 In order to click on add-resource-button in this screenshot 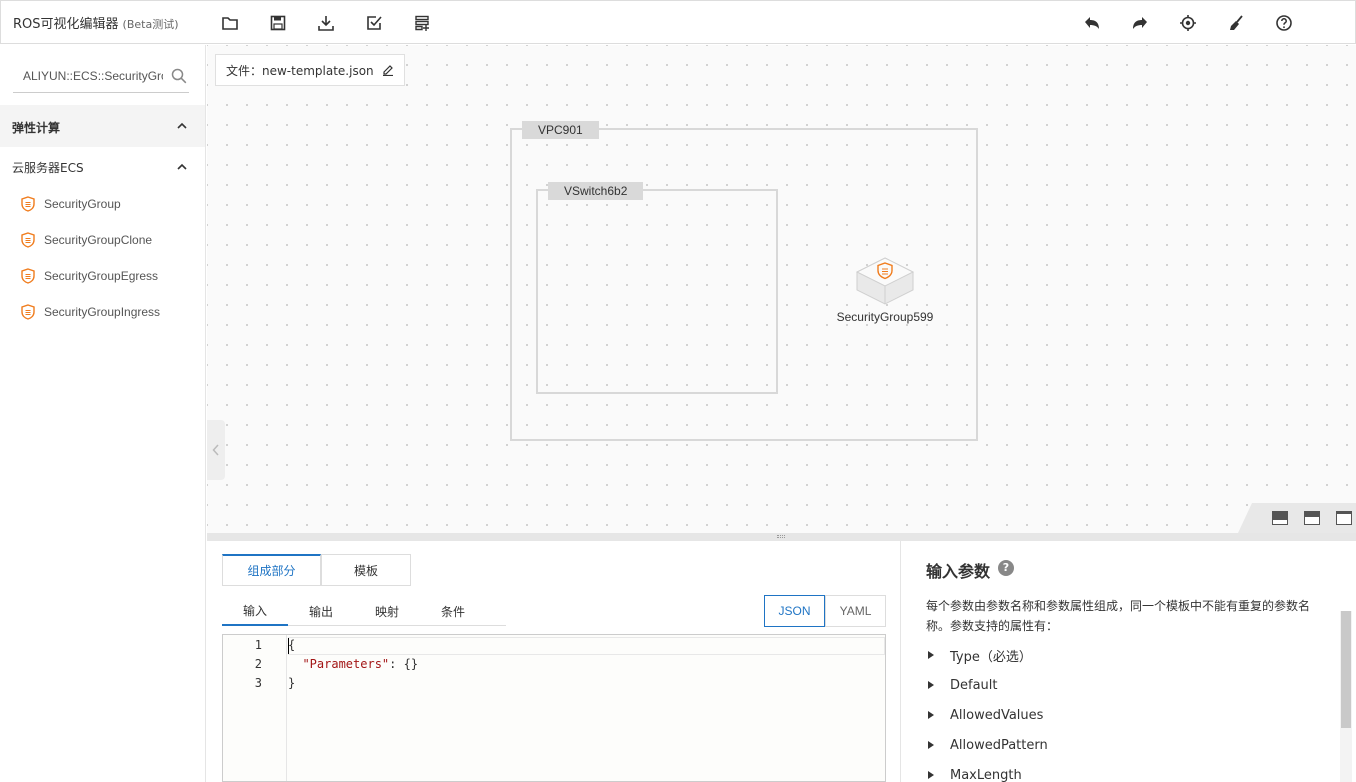, I will do `click(422, 23)`.